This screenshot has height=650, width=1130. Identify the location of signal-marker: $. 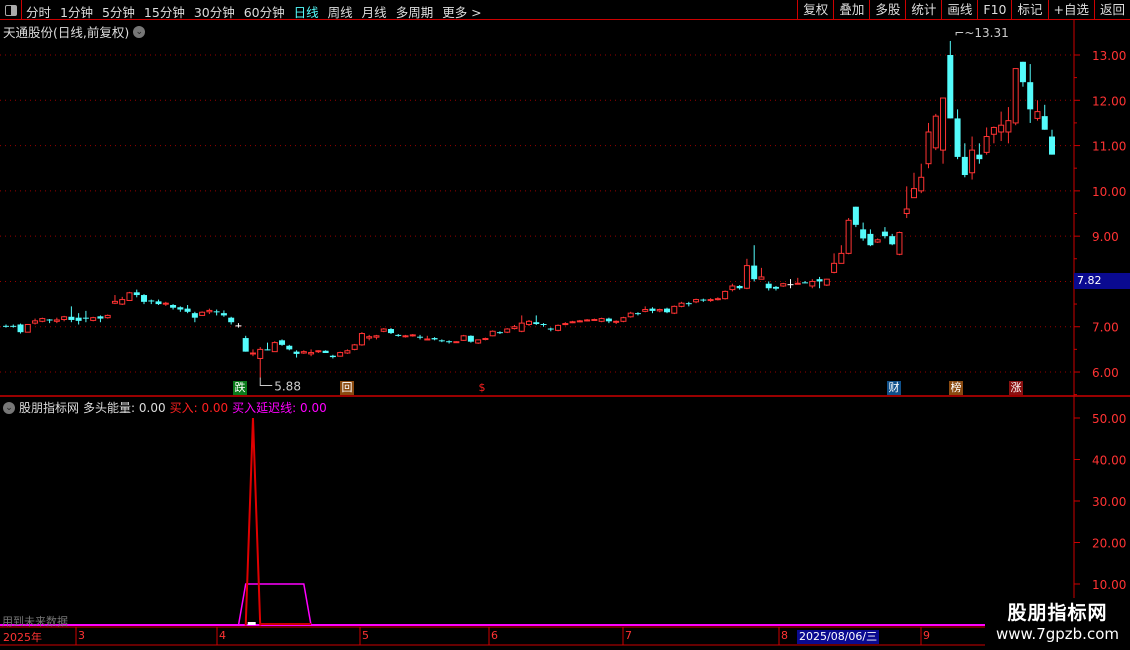
(482, 387).